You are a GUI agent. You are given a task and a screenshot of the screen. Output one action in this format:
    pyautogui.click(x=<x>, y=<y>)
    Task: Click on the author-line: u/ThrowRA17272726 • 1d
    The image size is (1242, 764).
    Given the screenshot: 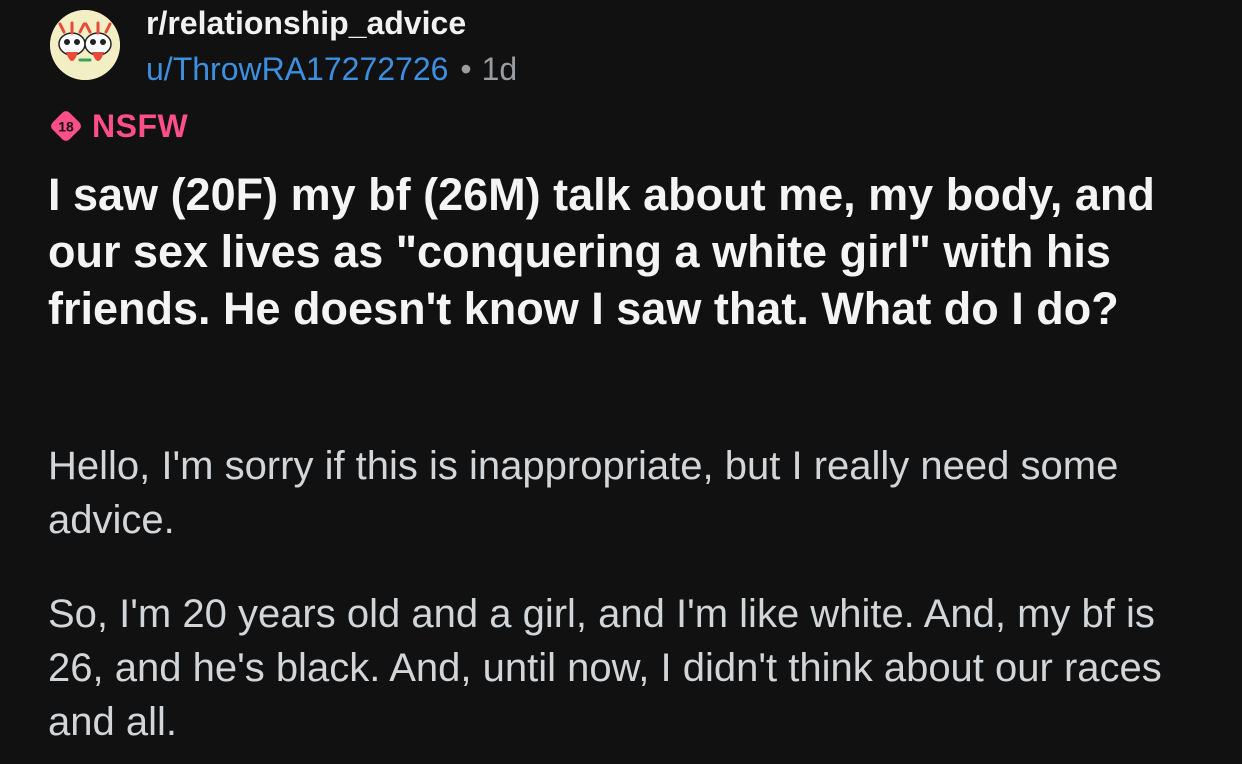 What is the action you would take?
    pyautogui.click(x=331, y=69)
    